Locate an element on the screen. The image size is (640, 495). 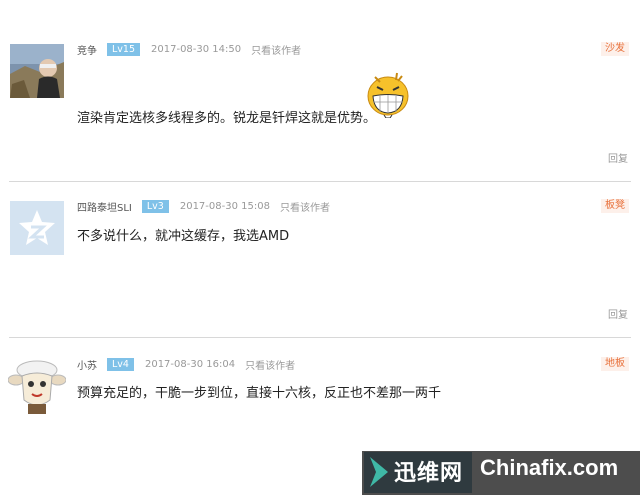
post-time: 2017-08-30 16:04 is located at coordinates (190, 364).